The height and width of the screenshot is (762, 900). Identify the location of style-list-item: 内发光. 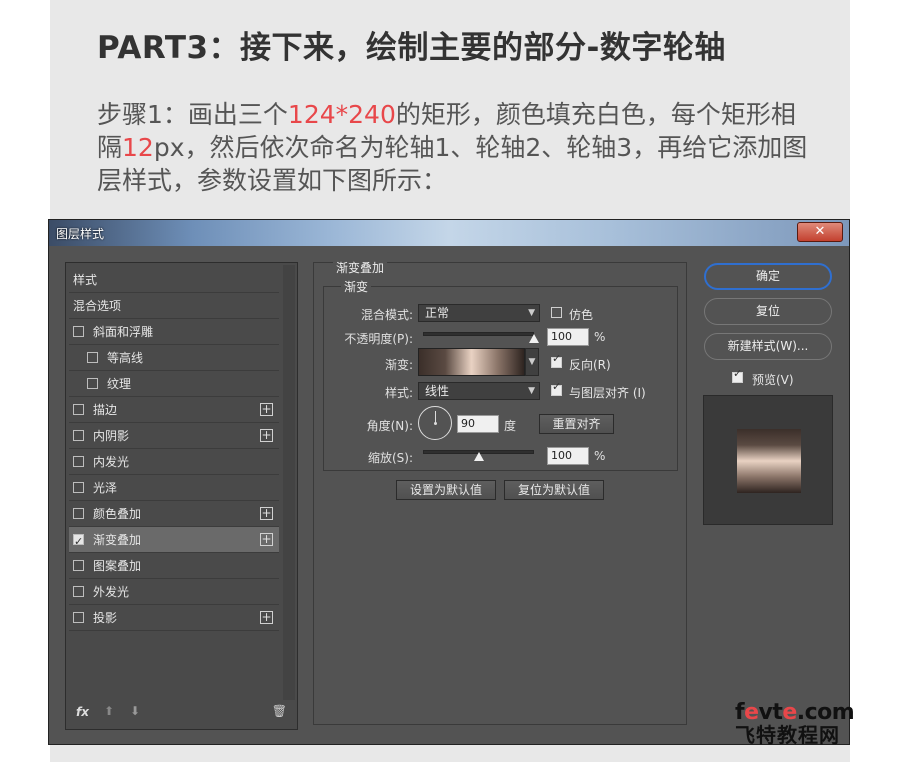
(174, 462).